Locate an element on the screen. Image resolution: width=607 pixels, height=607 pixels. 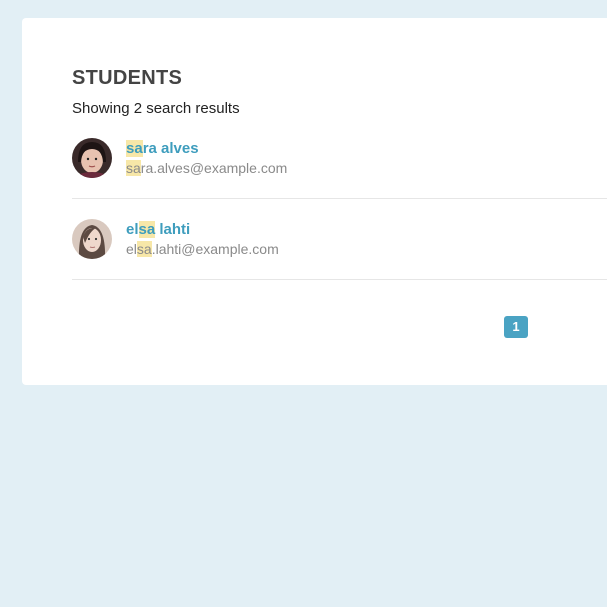
student-name: elsa lahti is located at coordinates (158, 230).